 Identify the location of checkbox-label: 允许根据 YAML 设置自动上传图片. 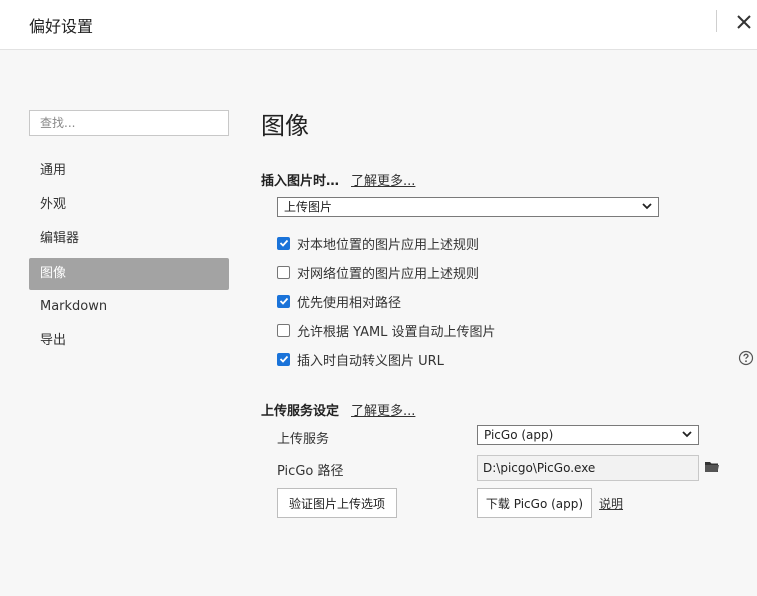
(396, 332).